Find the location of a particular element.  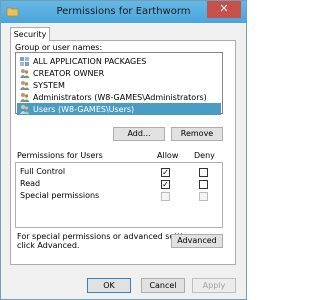

list-item: SYSTEM is located at coordinates (119, 85).